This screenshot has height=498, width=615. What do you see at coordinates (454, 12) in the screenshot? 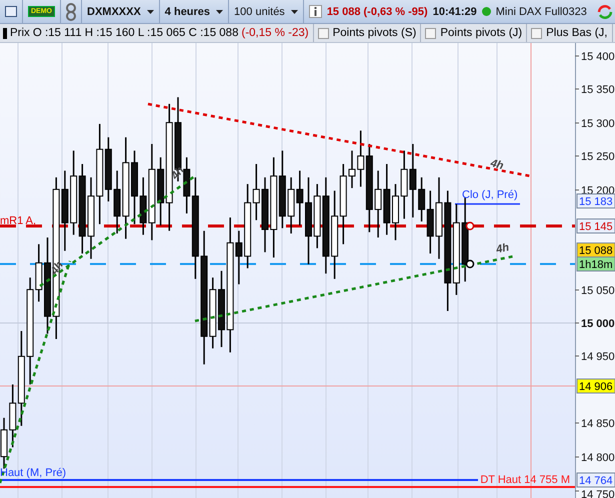
I see `clock-time: 10:41:29` at bounding box center [454, 12].